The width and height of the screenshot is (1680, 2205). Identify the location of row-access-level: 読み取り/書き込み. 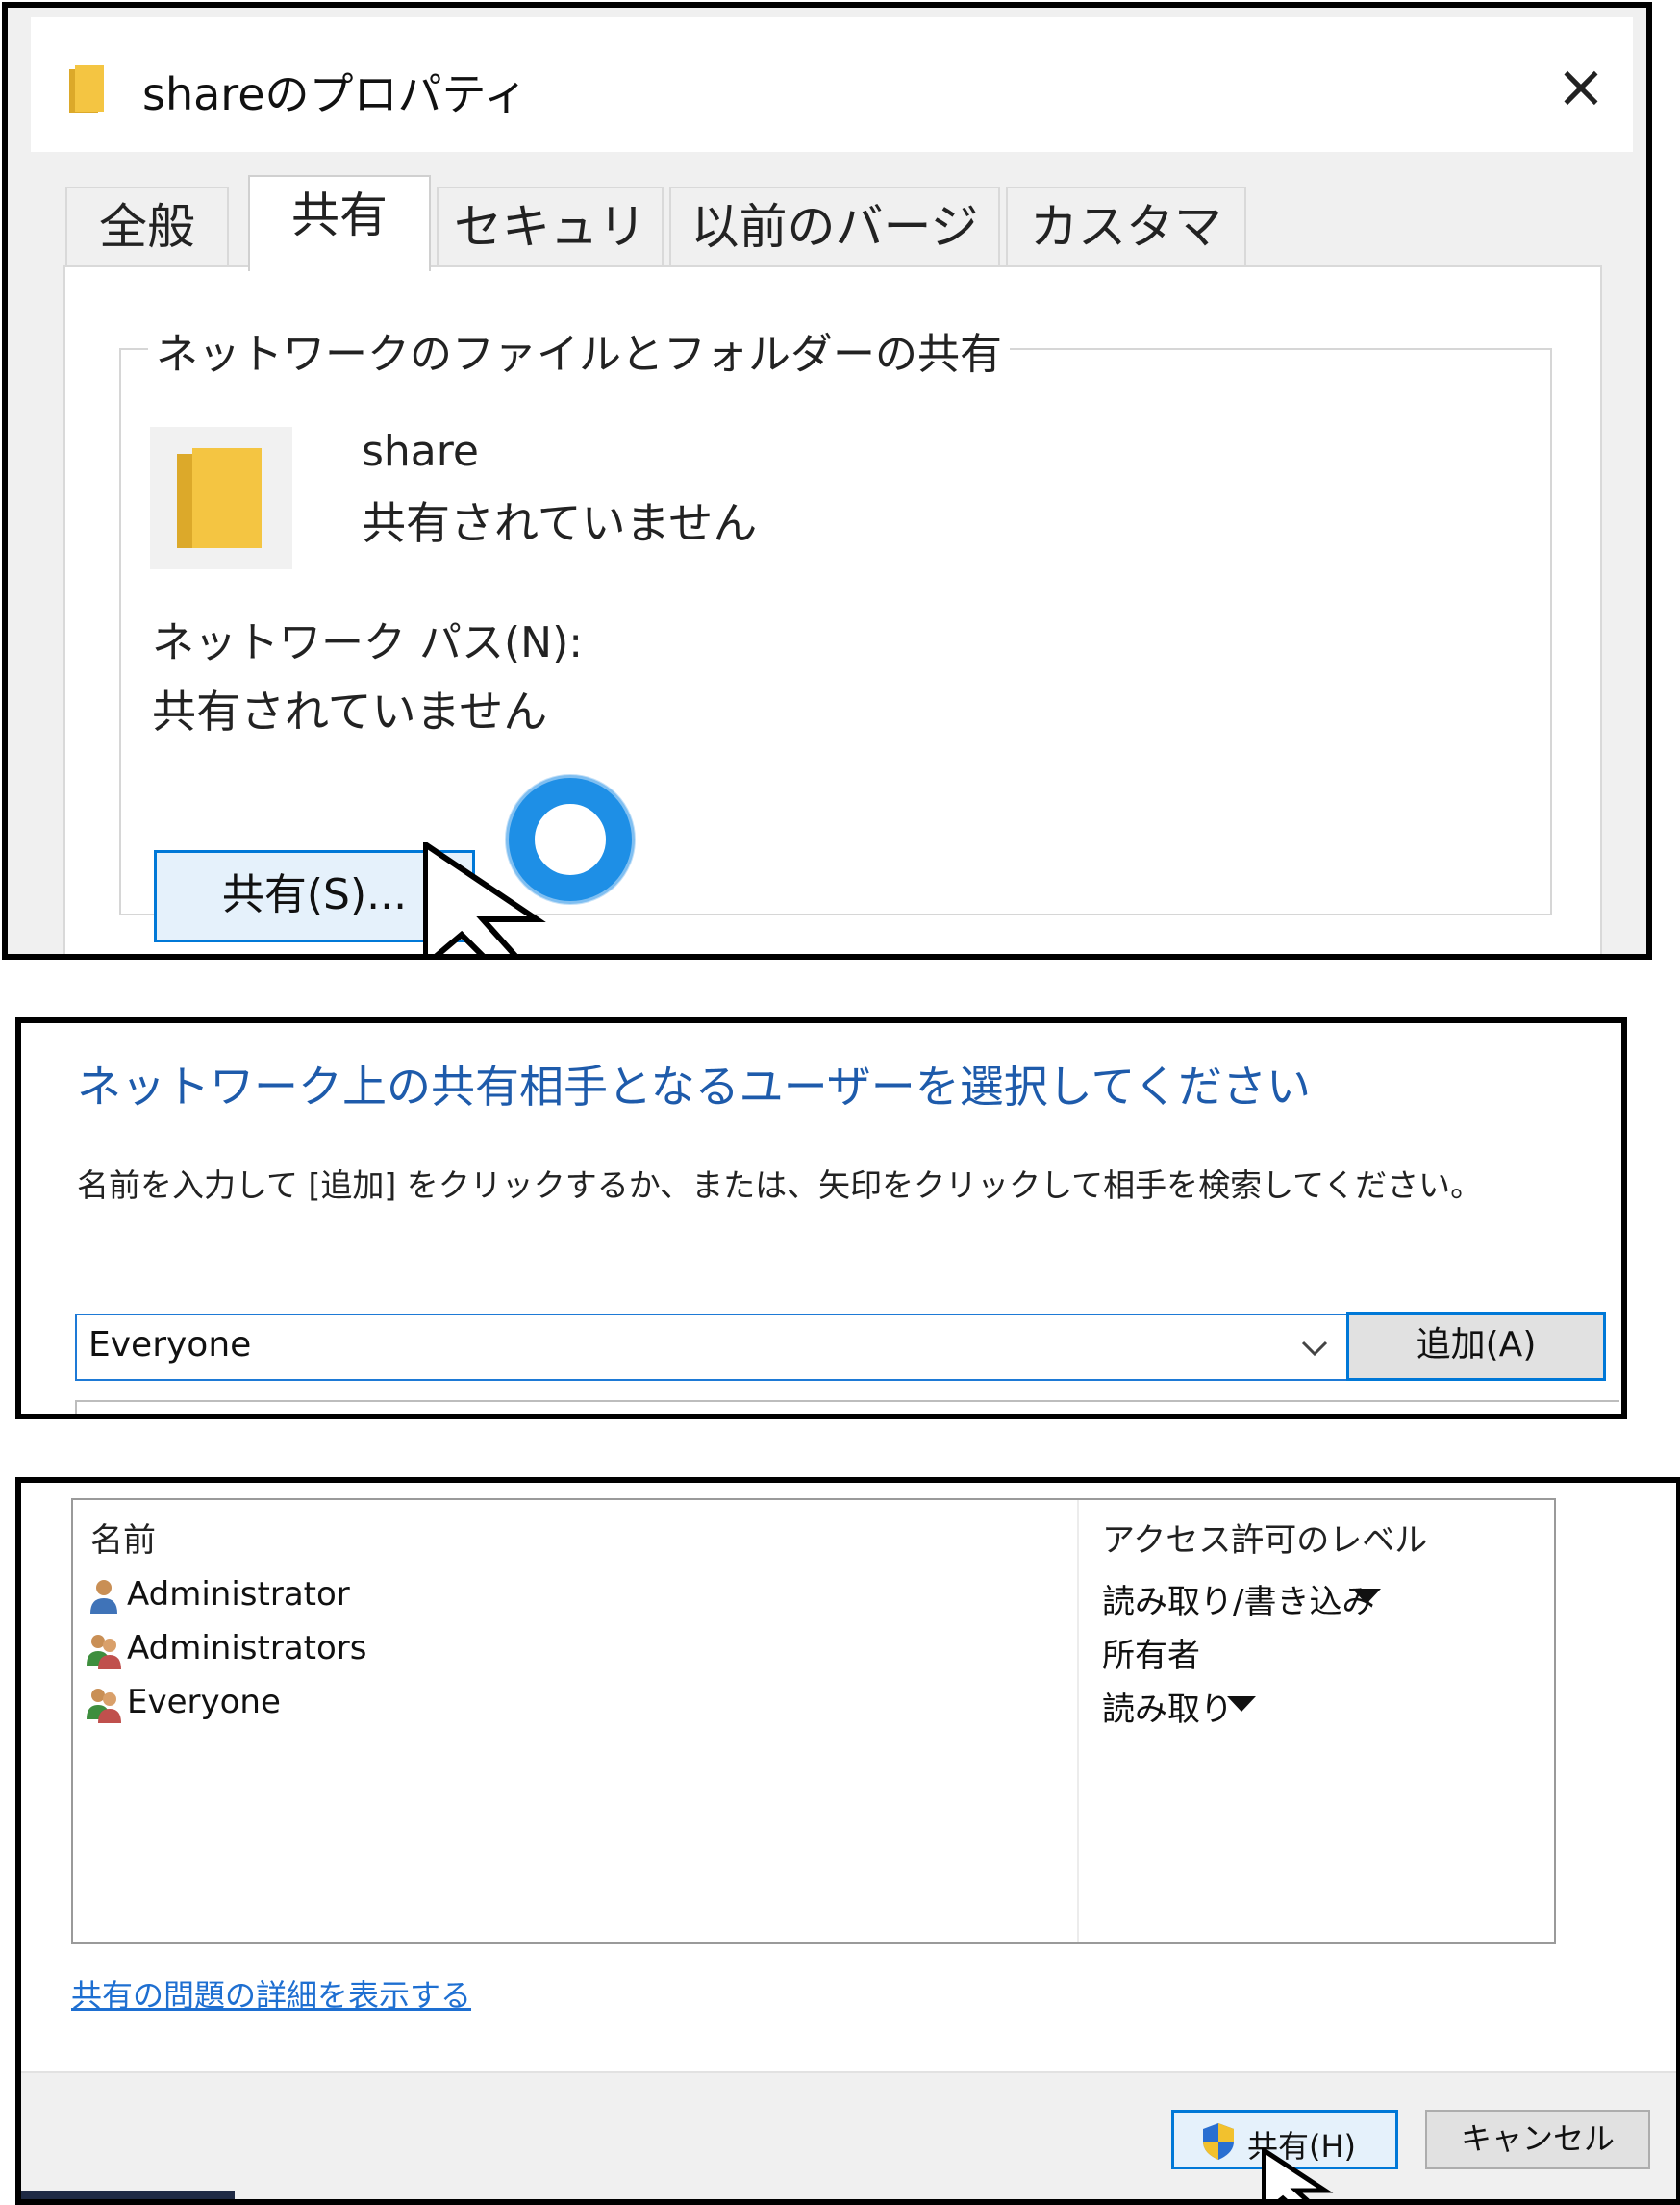
(1239, 1602).